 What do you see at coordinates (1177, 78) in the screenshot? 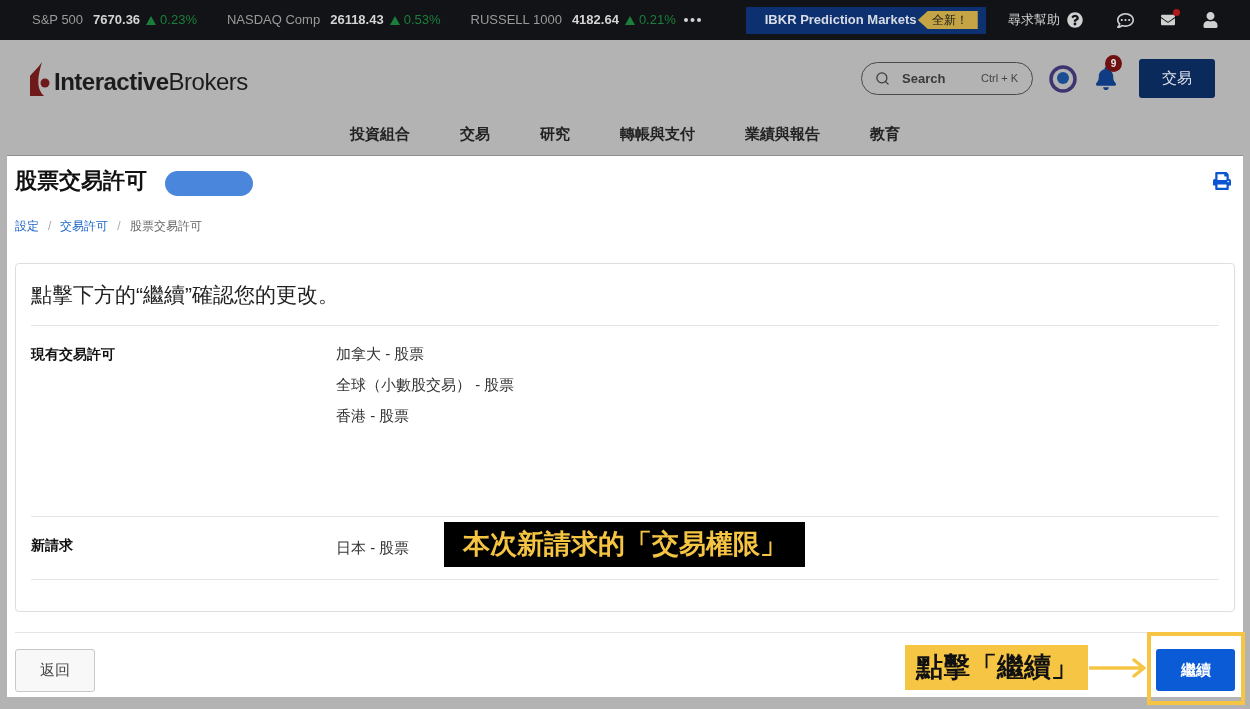
I see `trade-button: 交易` at bounding box center [1177, 78].